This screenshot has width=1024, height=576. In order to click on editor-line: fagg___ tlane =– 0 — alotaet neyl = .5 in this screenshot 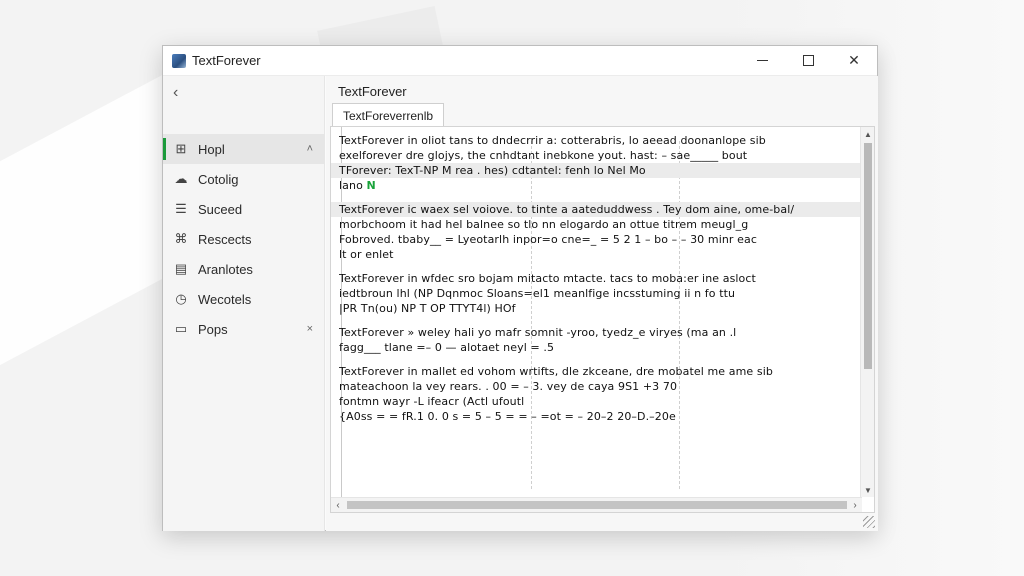, I will do `click(599, 347)`.